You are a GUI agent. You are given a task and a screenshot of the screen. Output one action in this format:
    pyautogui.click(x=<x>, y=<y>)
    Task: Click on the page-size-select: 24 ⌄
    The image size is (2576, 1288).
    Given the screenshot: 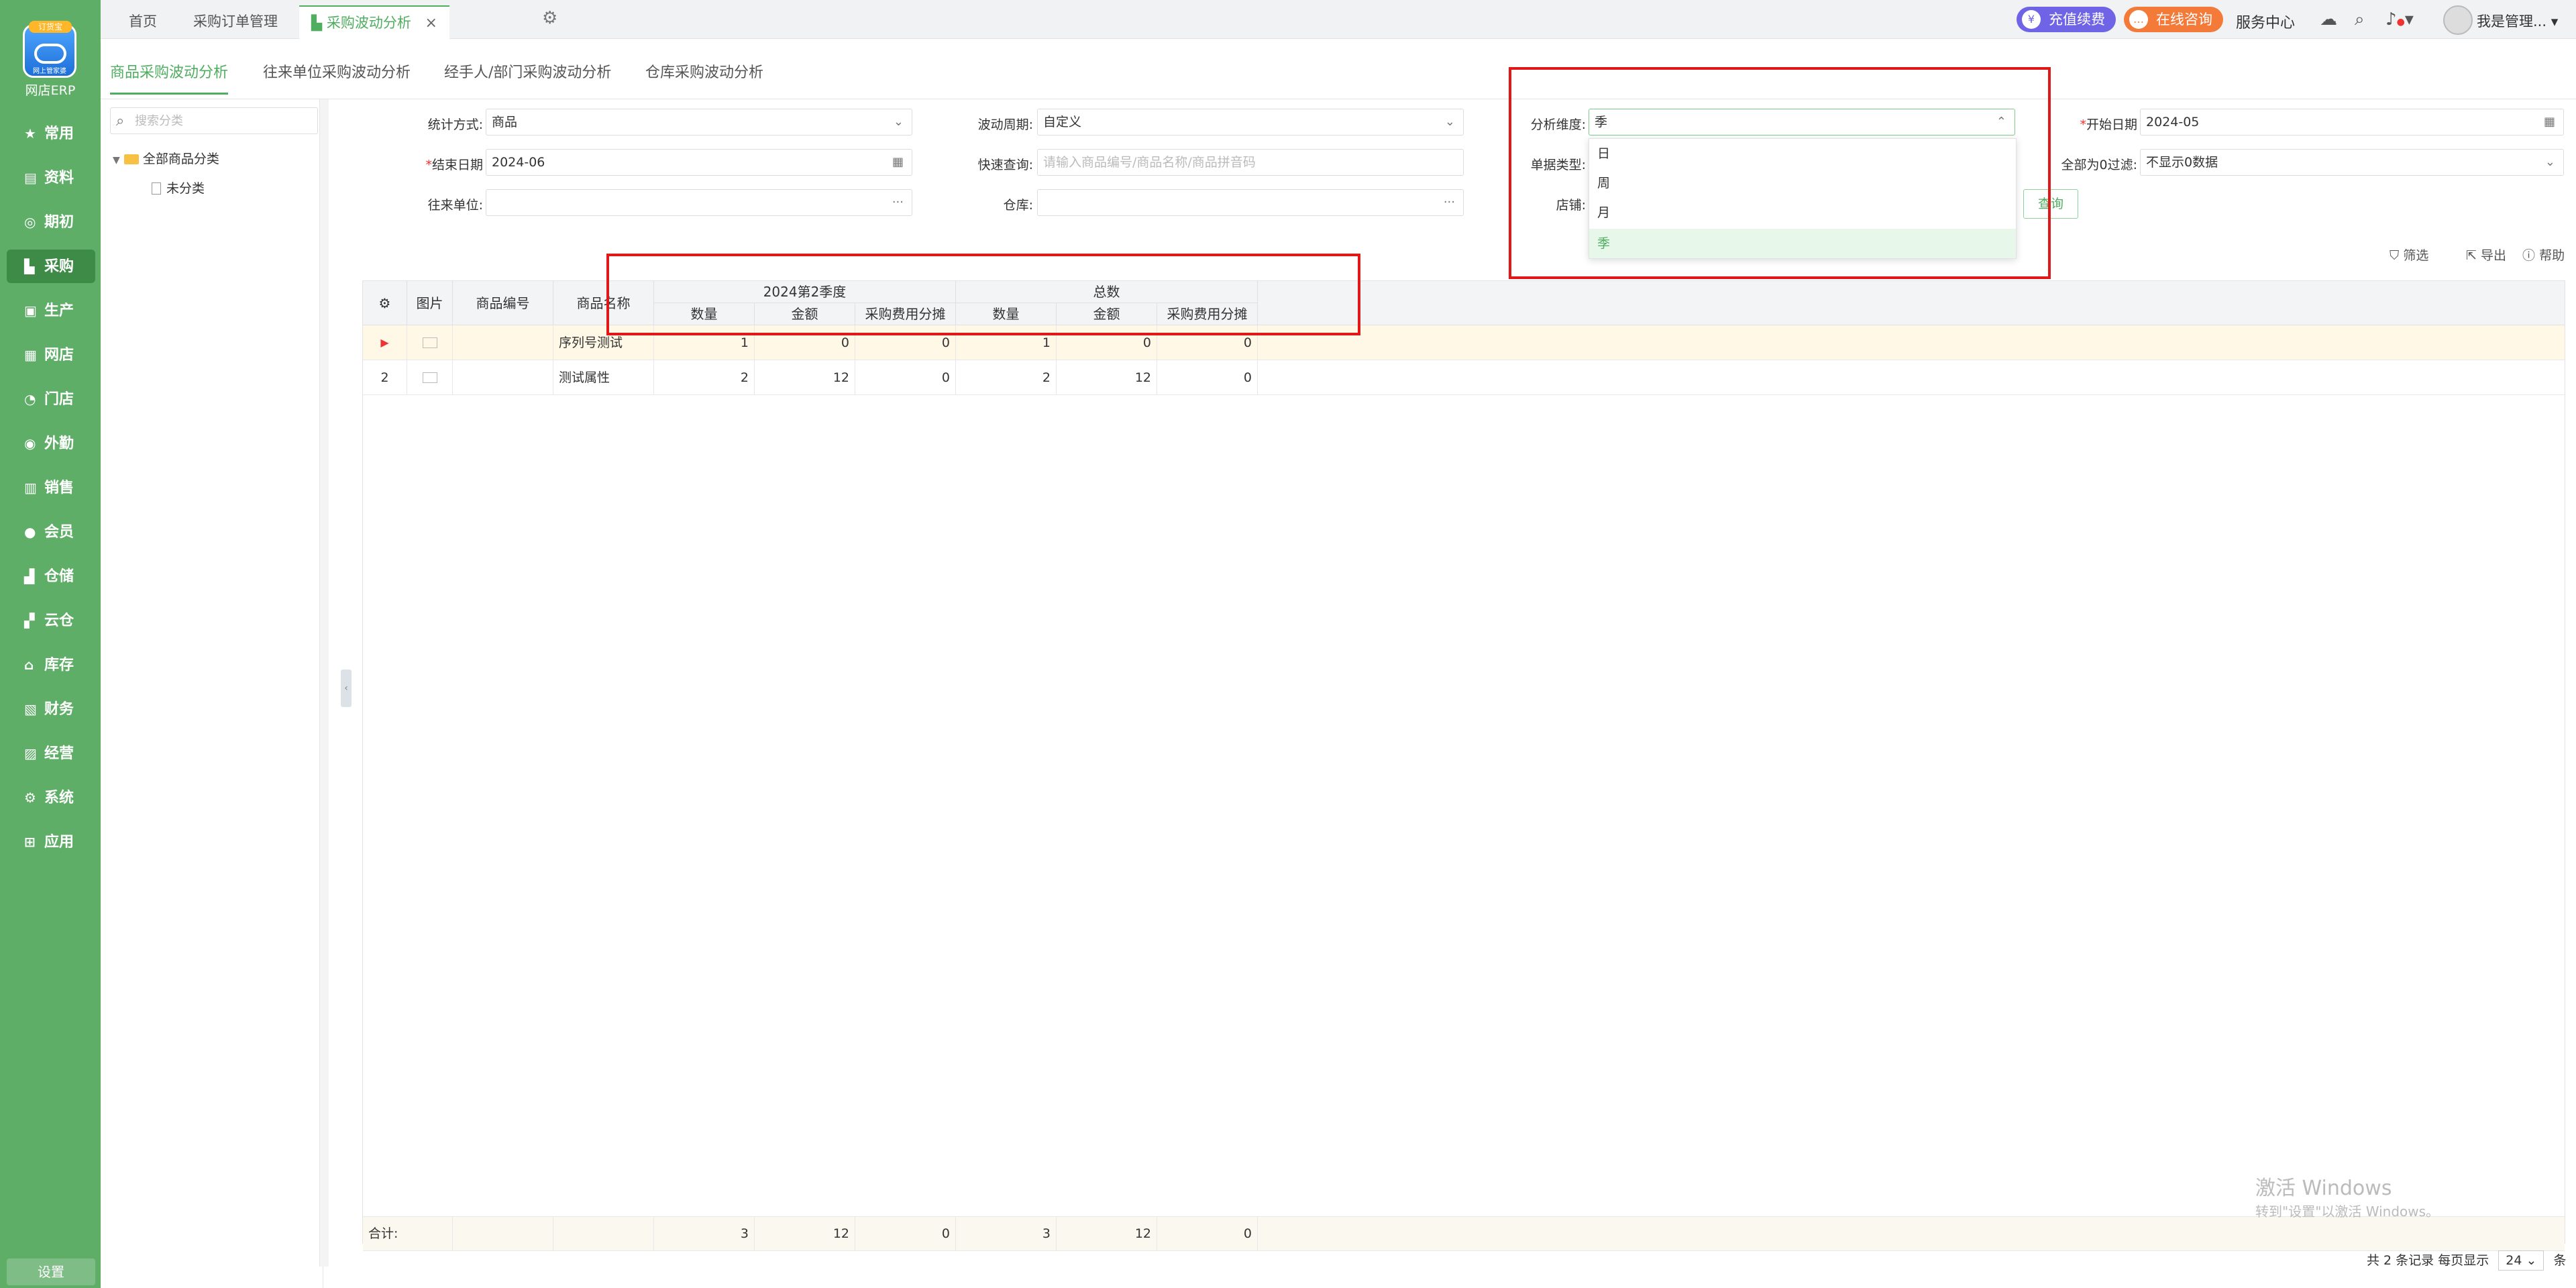 What is the action you would take?
    pyautogui.click(x=2521, y=1260)
    